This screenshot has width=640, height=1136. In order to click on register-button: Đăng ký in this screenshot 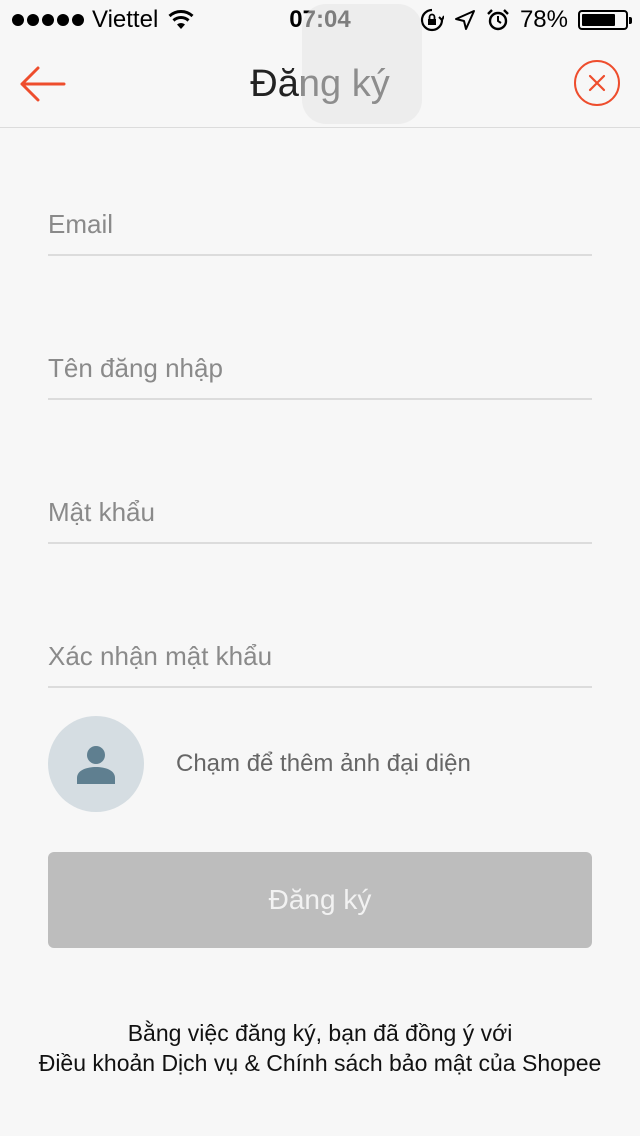, I will do `click(320, 900)`.